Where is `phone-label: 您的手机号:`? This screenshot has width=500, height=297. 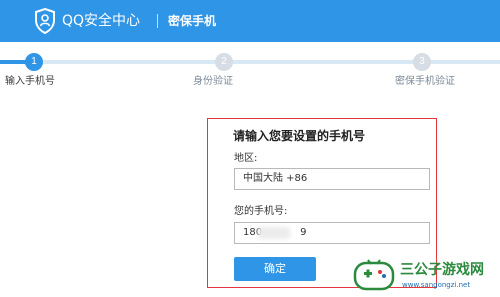 phone-label: 您的手机号: is located at coordinates (261, 211).